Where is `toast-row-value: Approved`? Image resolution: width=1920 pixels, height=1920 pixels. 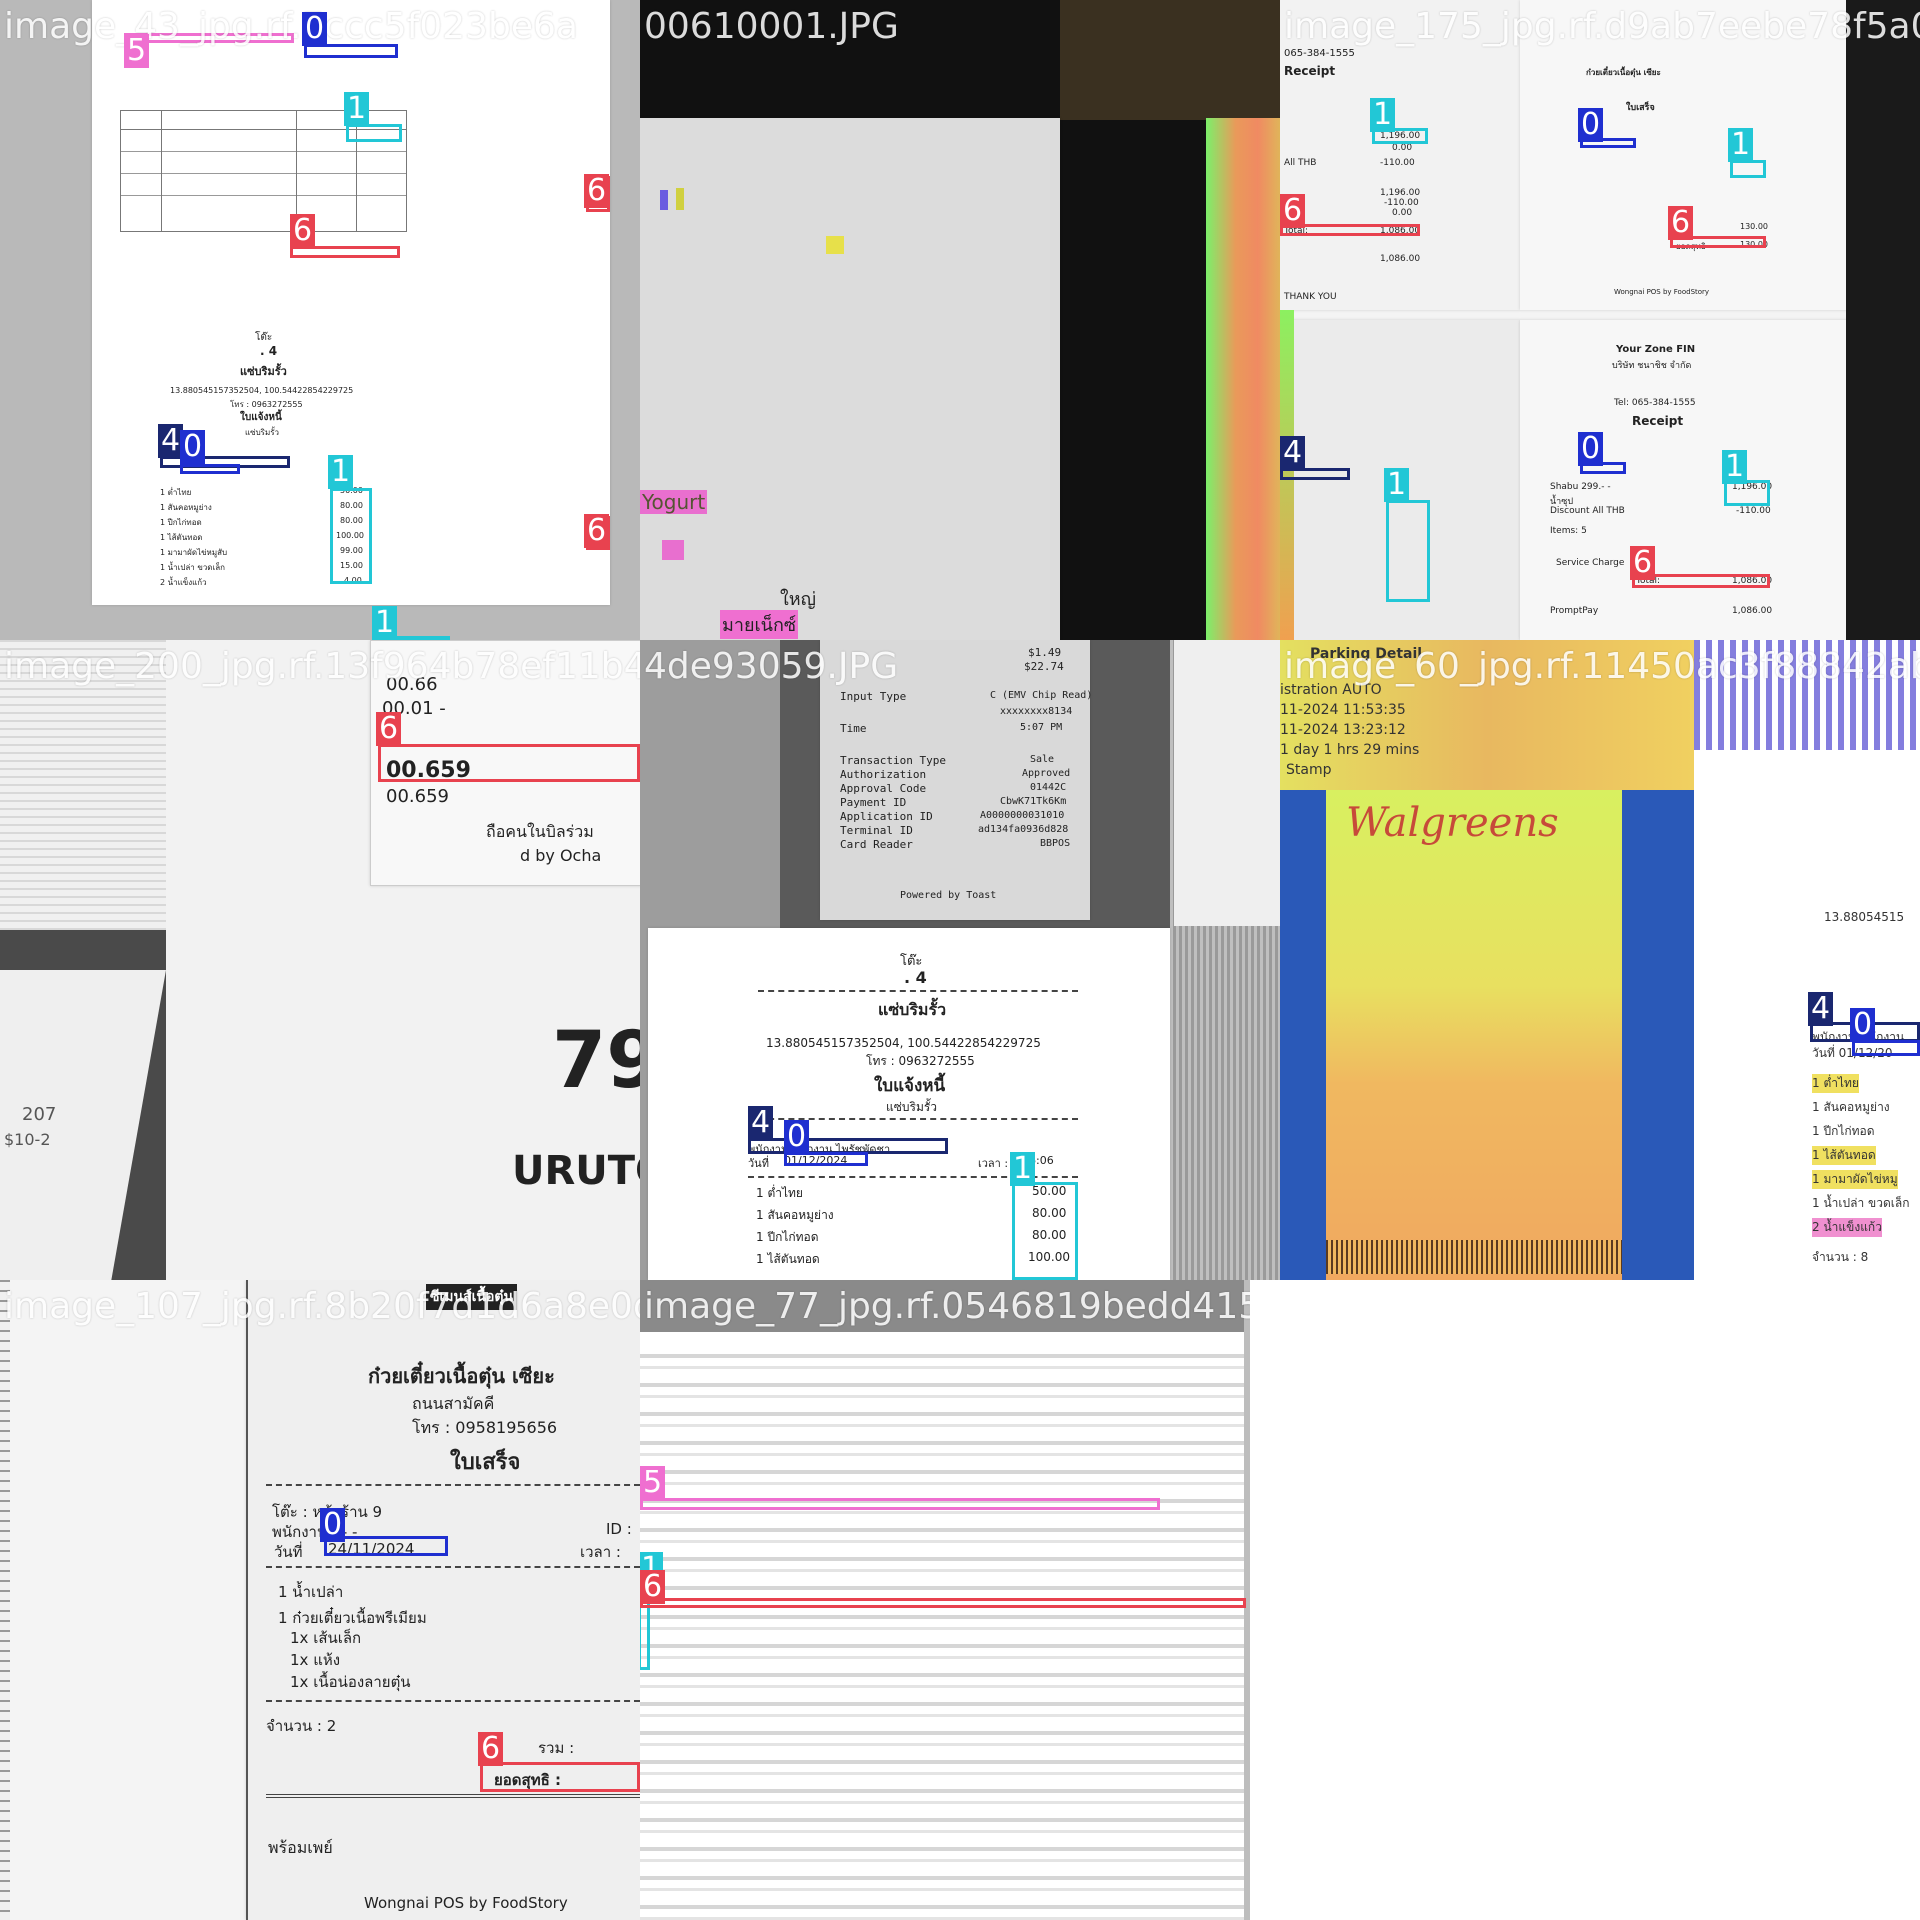
toast-row-value: Approved is located at coordinates (1046, 773).